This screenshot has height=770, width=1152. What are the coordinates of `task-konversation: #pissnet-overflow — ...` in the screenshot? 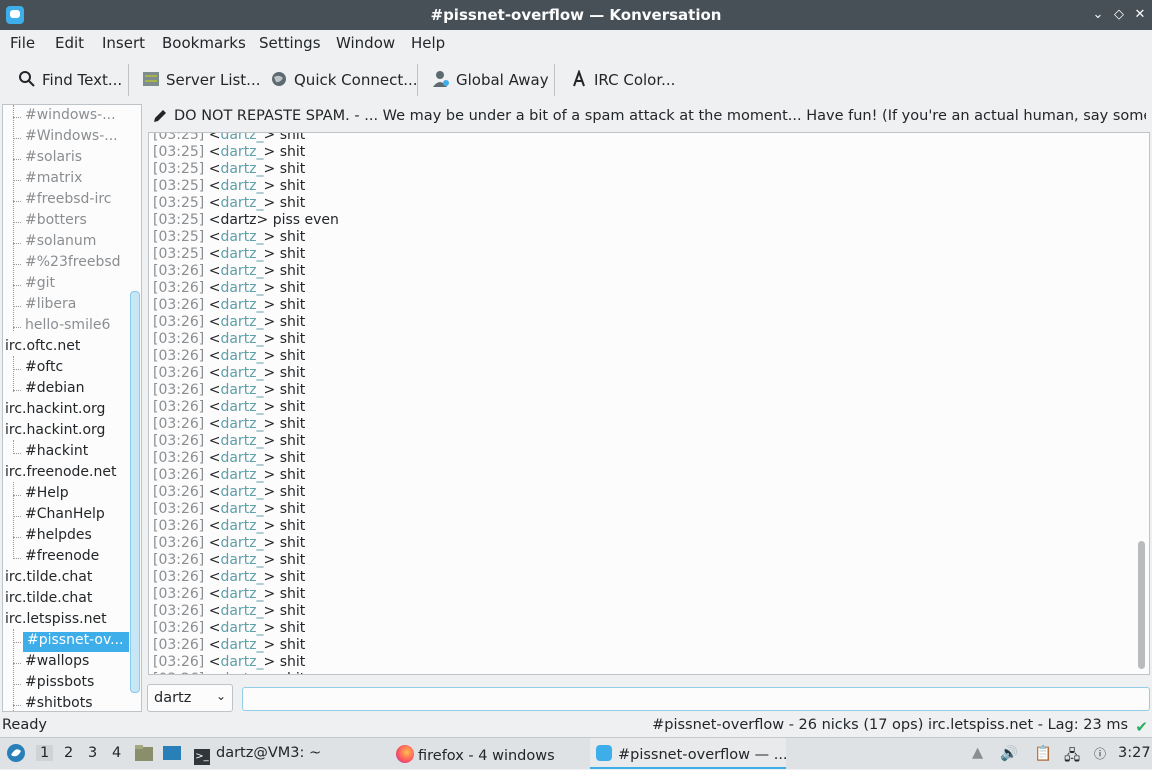 It's located at (689, 753).